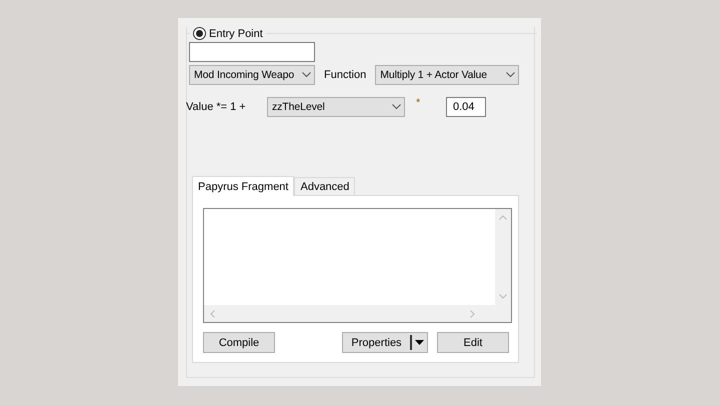 Image resolution: width=720 pixels, height=405 pixels. Describe the element at coordinates (466, 107) in the screenshot. I see `factor-field: 0.04` at that location.